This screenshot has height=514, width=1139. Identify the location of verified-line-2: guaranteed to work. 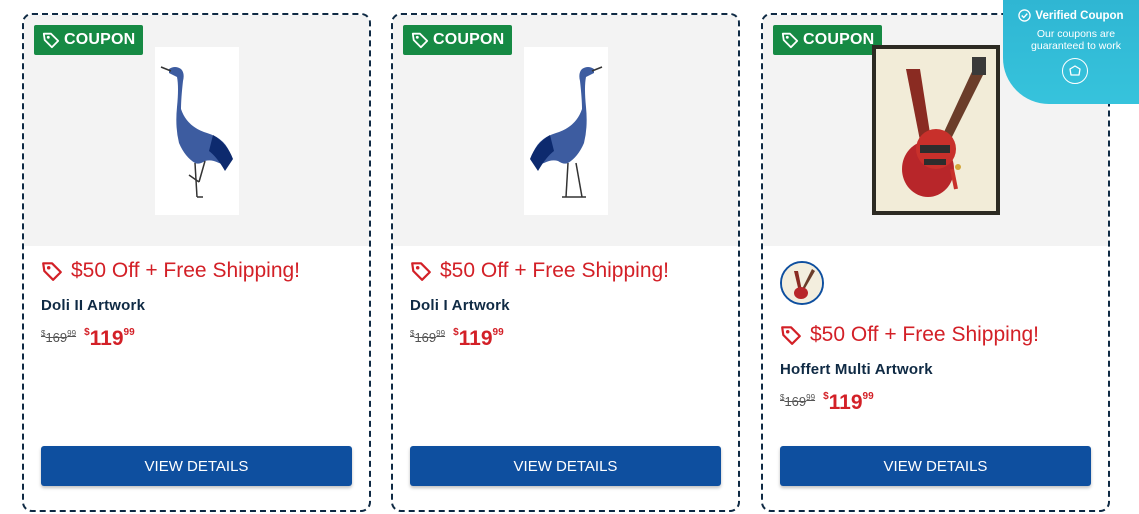
(1076, 46).